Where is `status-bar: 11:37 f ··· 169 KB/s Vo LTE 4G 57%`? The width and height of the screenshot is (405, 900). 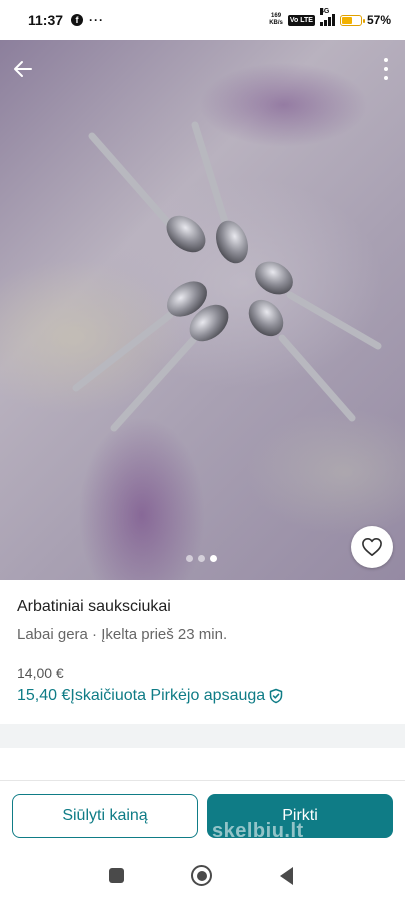 status-bar: 11:37 f ··· 169 KB/s Vo LTE 4G 57% is located at coordinates (202, 20).